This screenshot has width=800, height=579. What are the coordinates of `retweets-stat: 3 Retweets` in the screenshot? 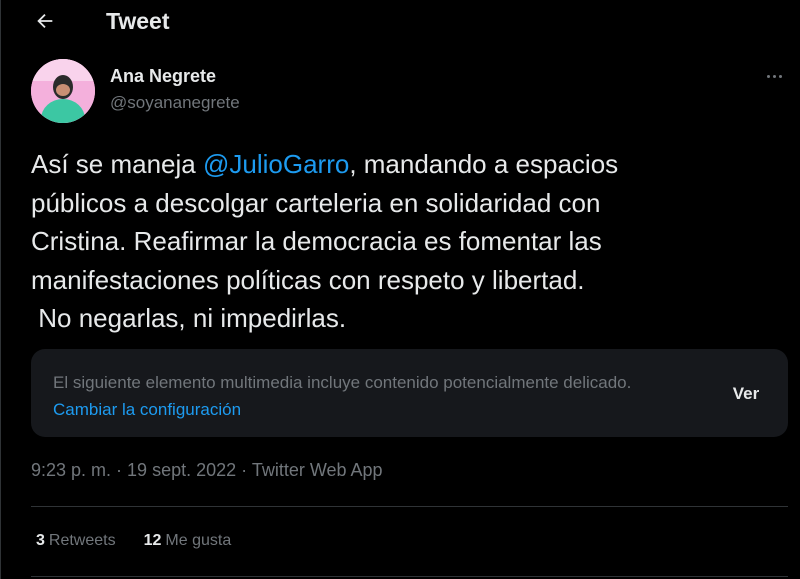 It's located at (76, 541).